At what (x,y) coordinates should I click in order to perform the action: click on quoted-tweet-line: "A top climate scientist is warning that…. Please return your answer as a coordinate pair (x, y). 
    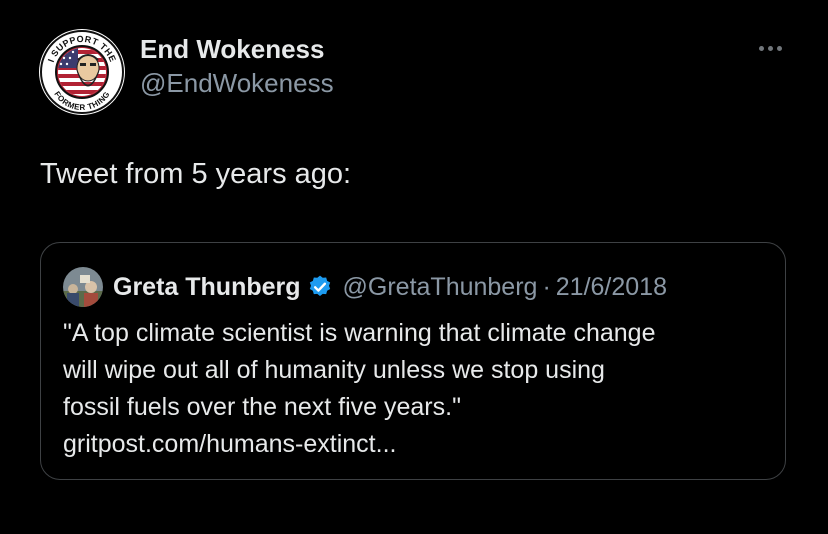
    Looking at the image, I should click on (359, 333).